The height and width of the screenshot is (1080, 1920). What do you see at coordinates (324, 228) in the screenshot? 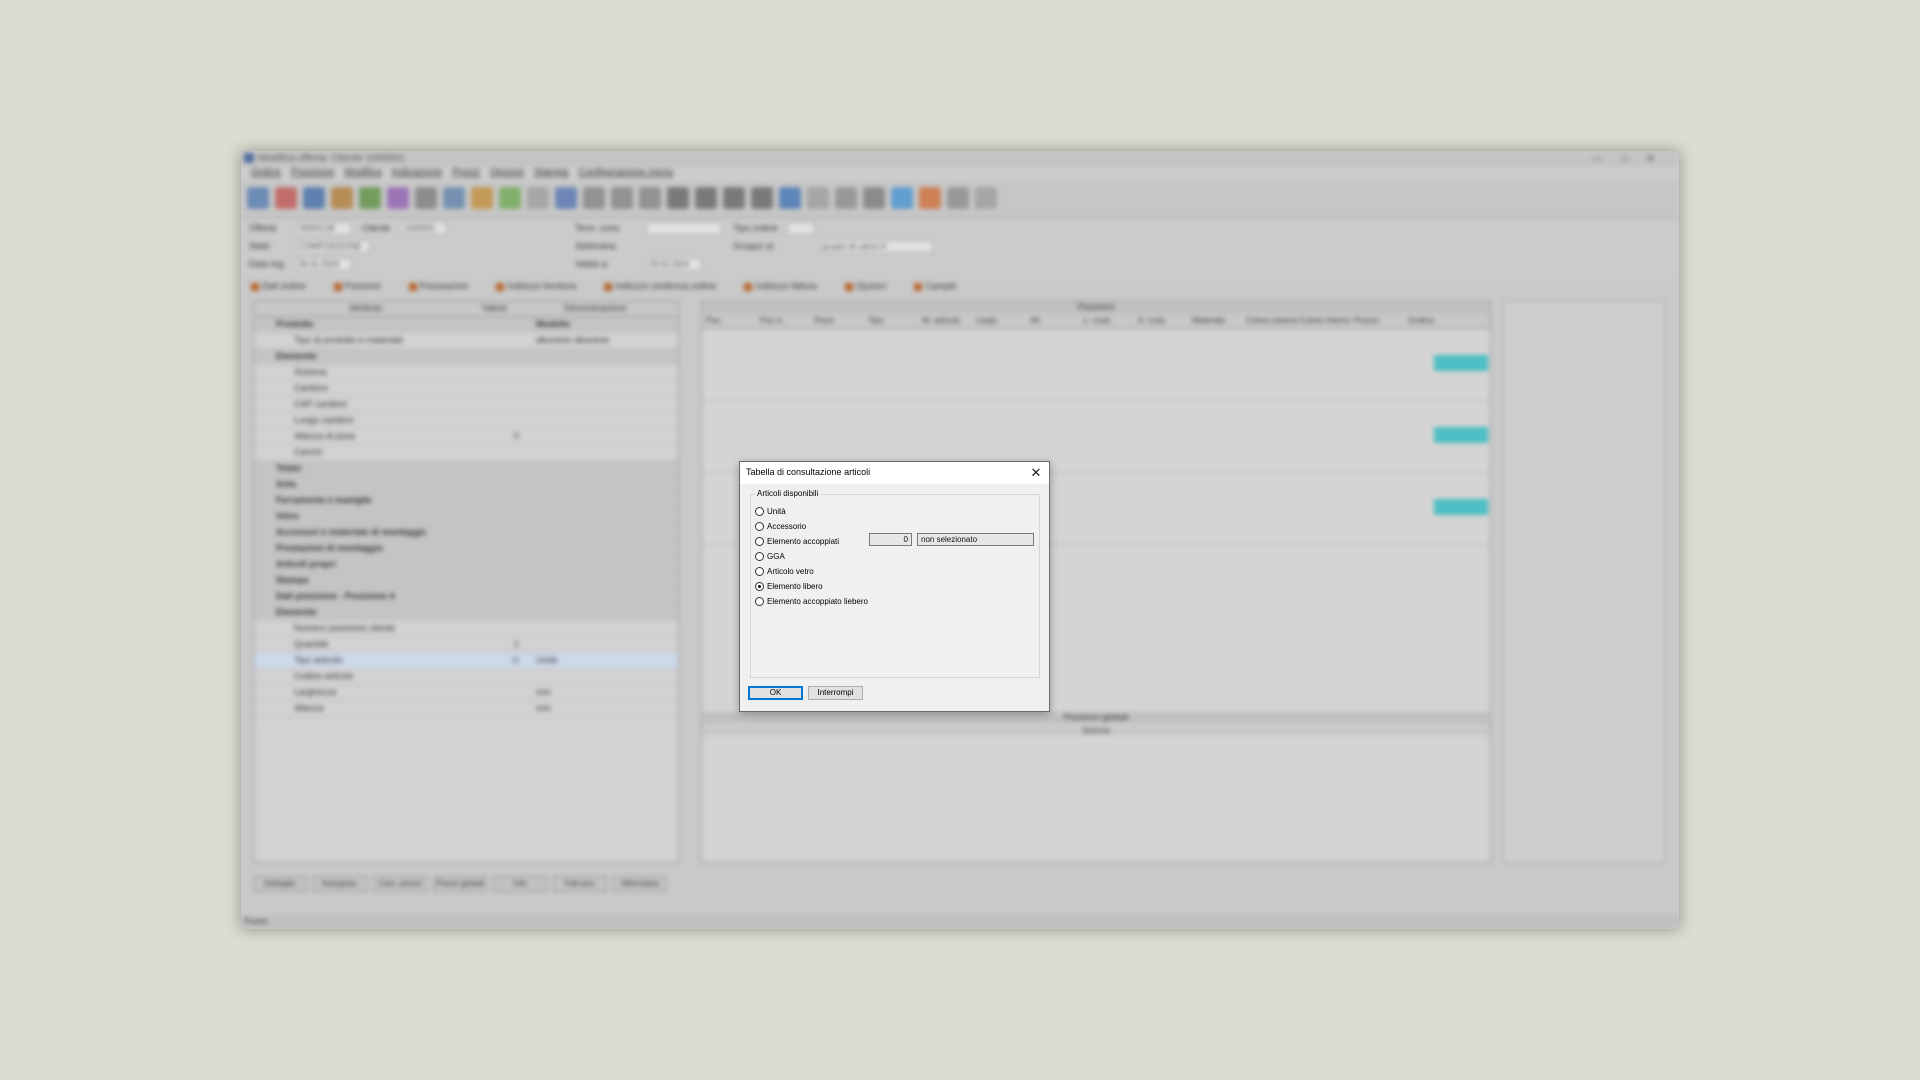
I see `offerta-field: 30000128` at bounding box center [324, 228].